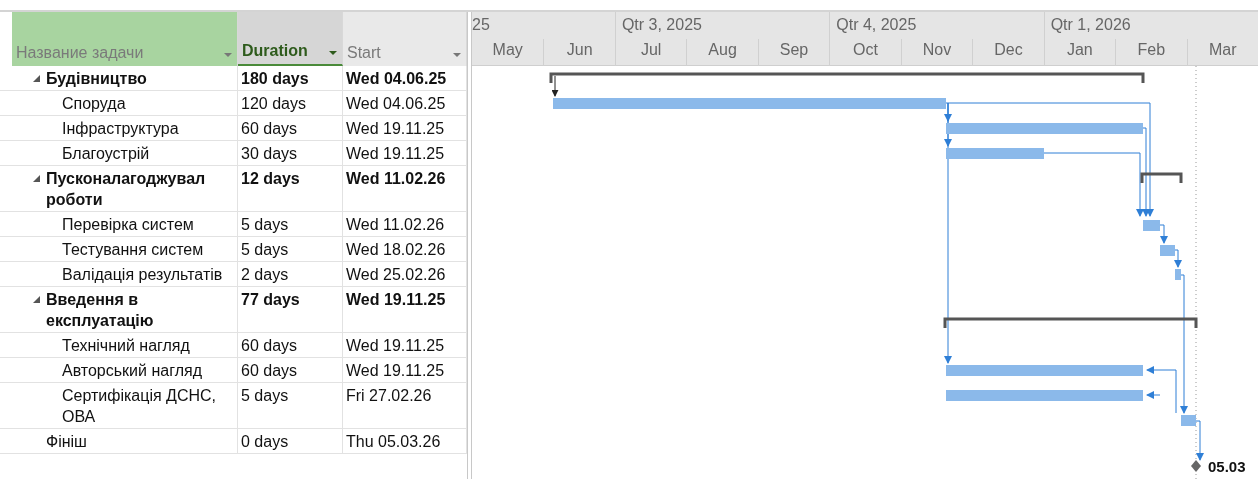  Describe the element at coordinates (481, 25) in the screenshot. I see `quarter-label: 25` at that location.